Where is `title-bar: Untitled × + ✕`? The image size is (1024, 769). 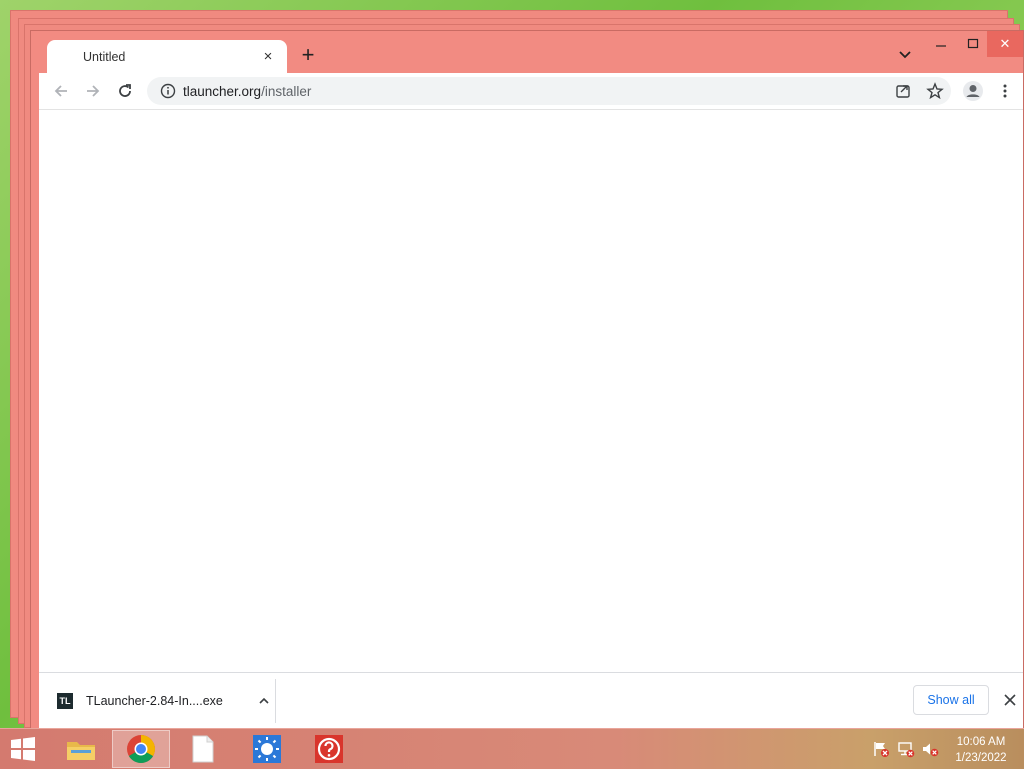 title-bar: Untitled × + ✕ is located at coordinates (527, 52).